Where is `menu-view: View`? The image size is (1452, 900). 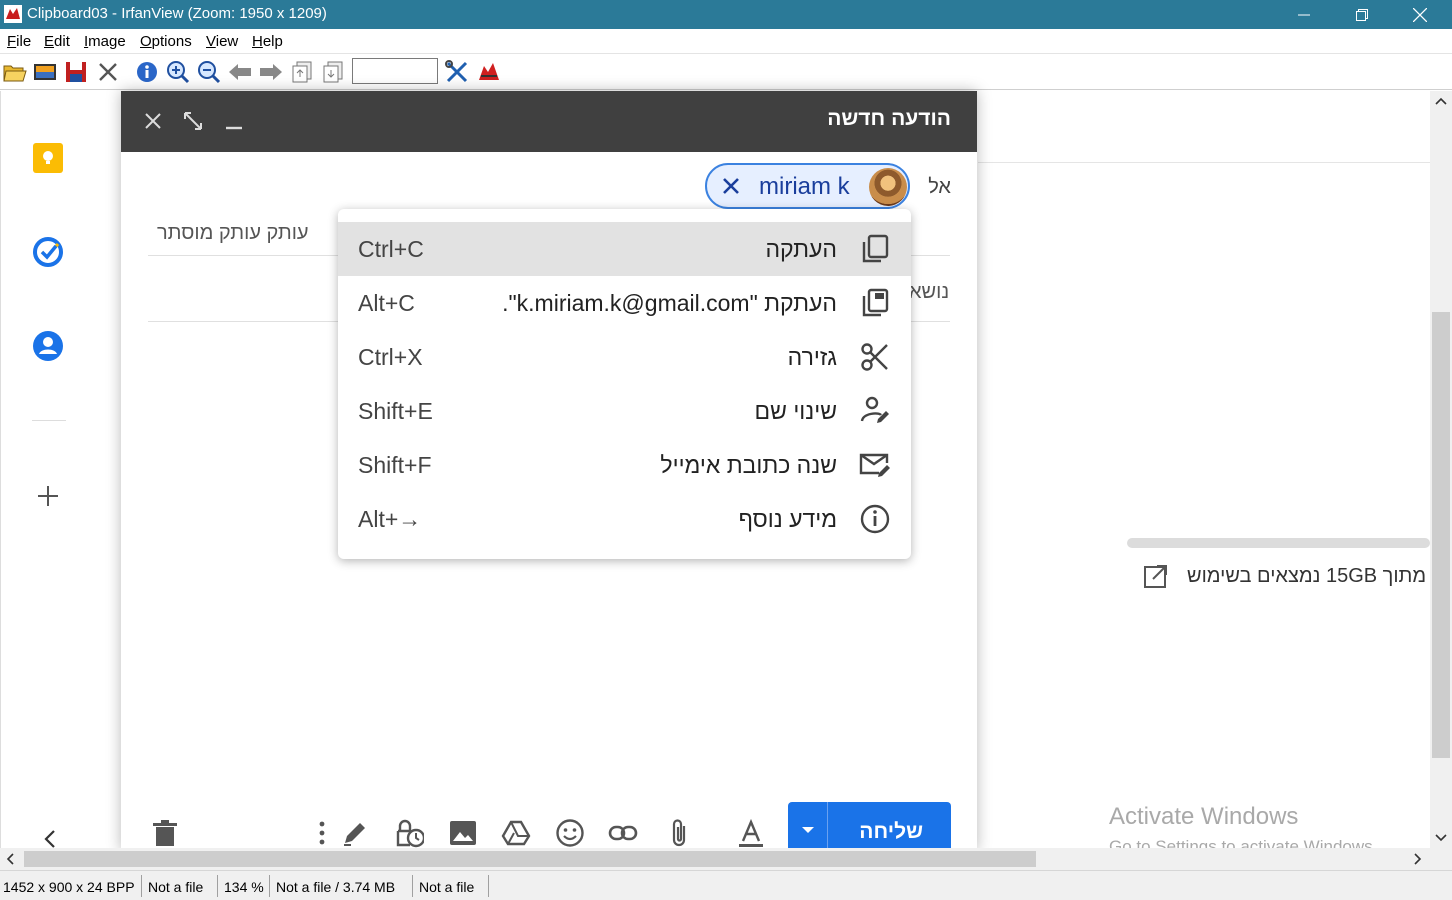 menu-view: View is located at coordinates (222, 41).